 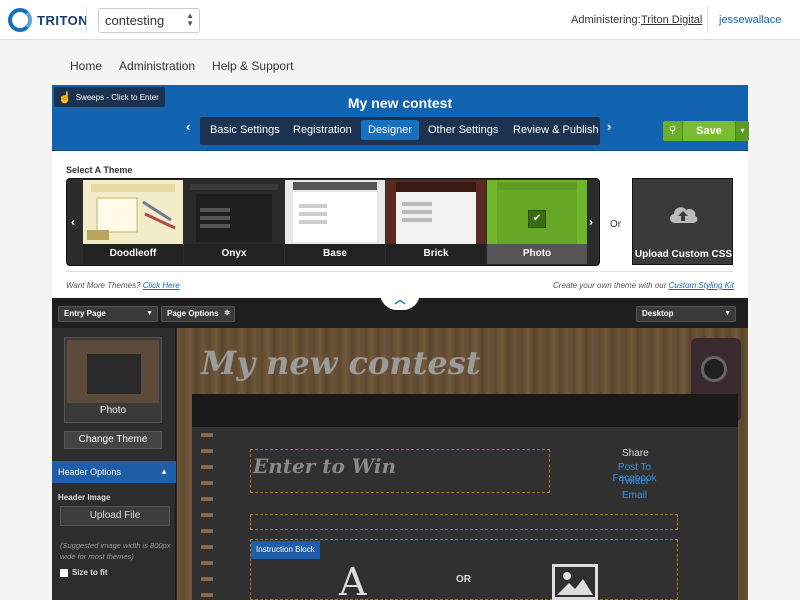 I want to click on theme-name: Base, so click(x=335, y=254).